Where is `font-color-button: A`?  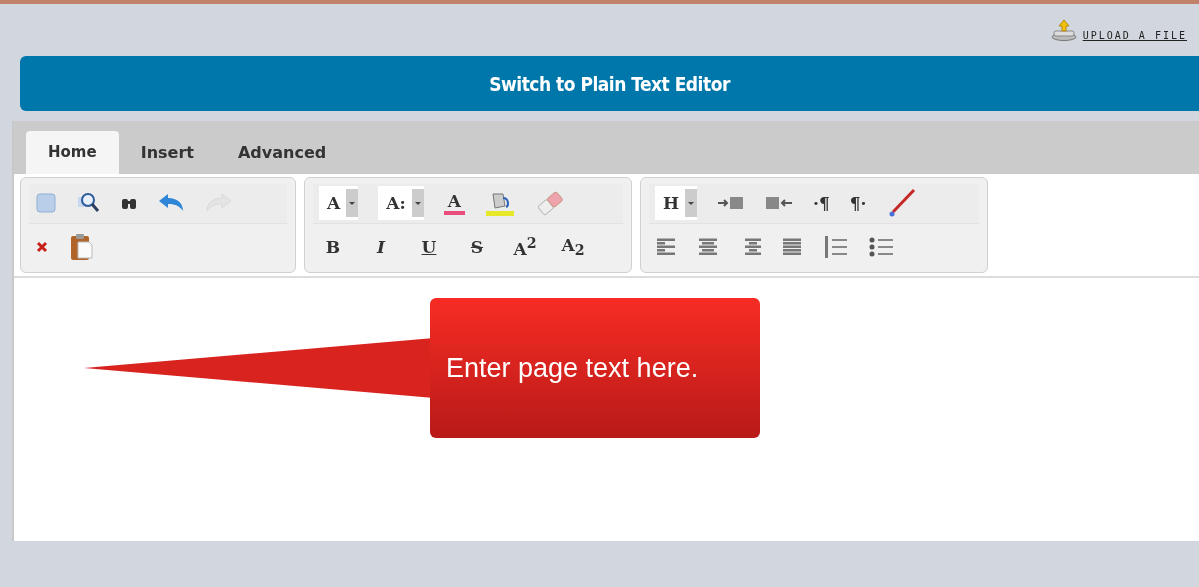 font-color-button: A is located at coordinates (454, 203).